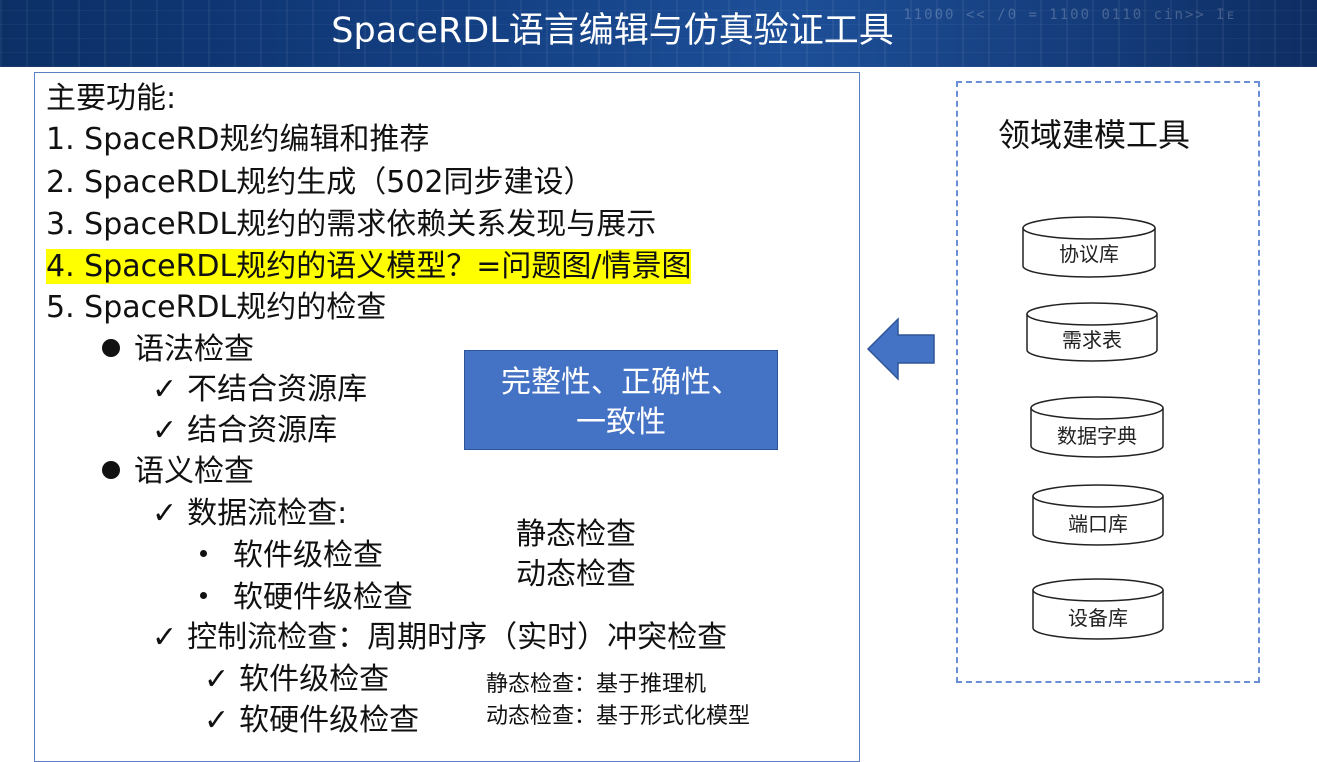  I want to click on dataflow-child-2: 软硬件级检查, so click(306, 598).